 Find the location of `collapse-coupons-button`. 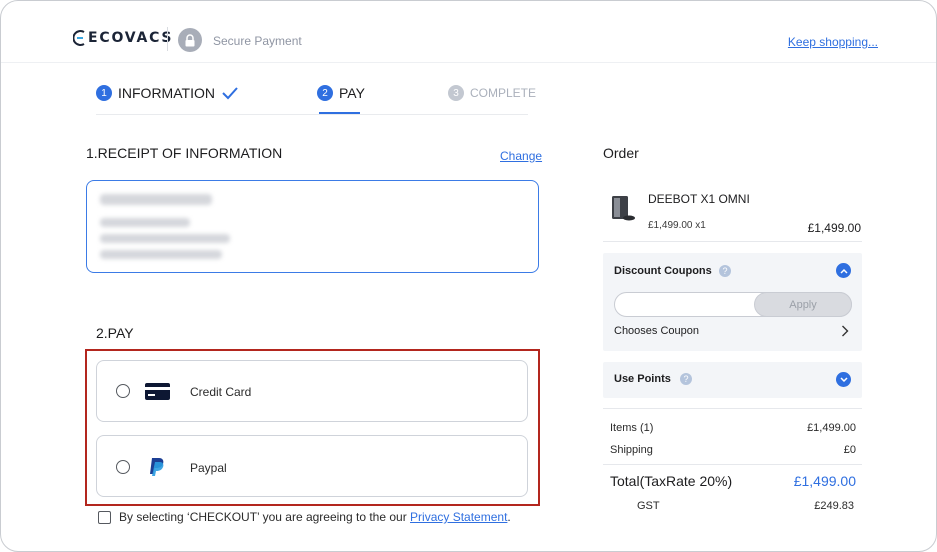

collapse-coupons-button is located at coordinates (843, 270).